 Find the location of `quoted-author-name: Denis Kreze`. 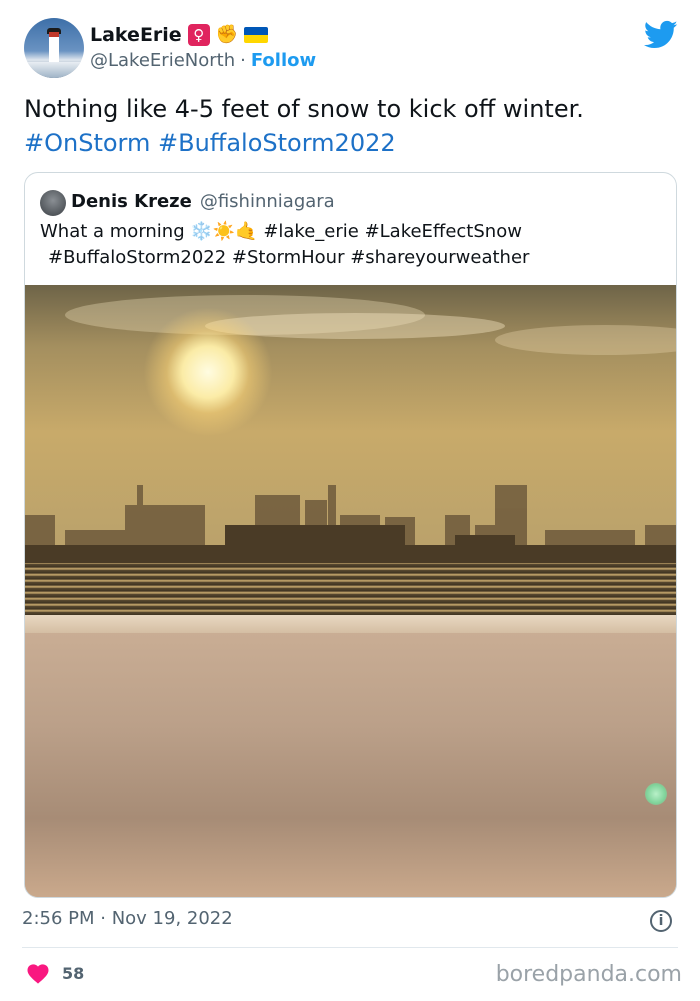

quoted-author-name: Denis Kreze is located at coordinates (131, 201).